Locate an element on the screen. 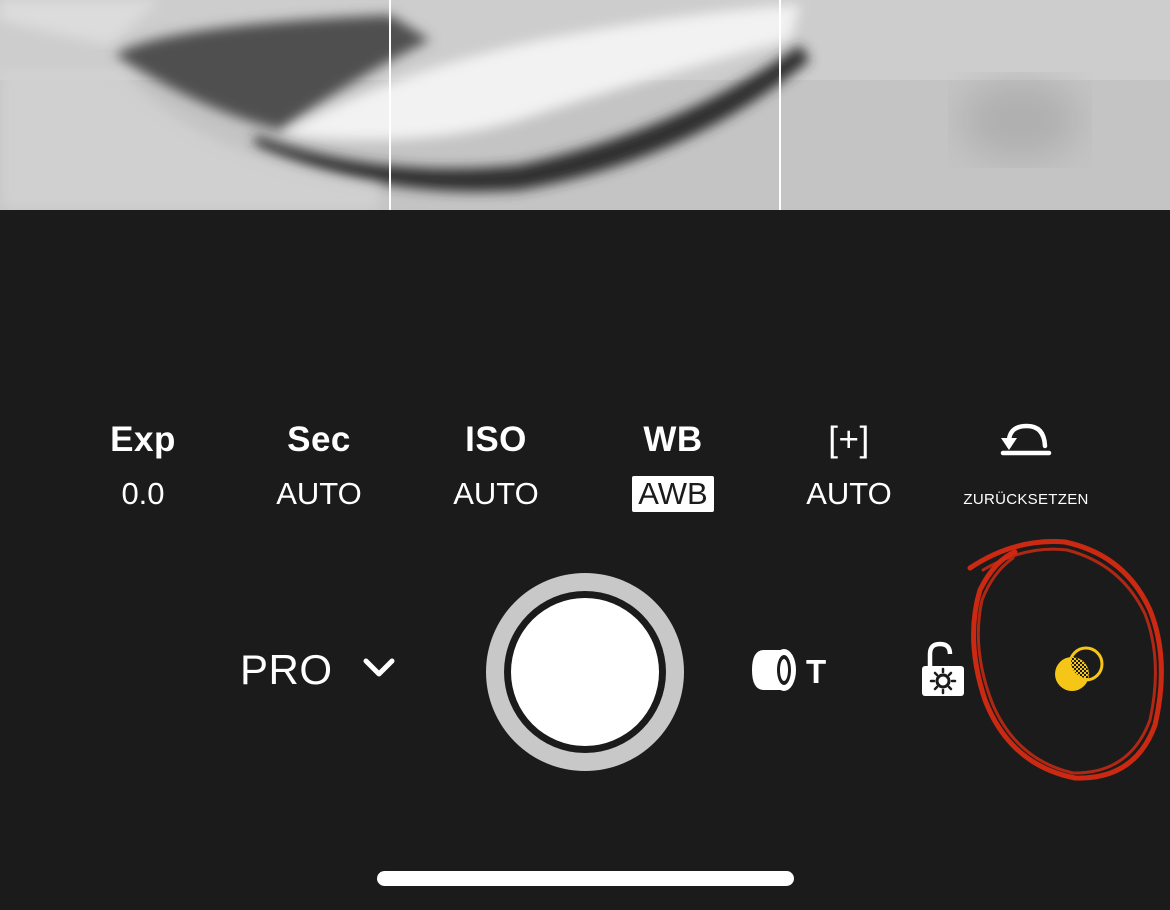 The width and height of the screenshot is (1170, 910). telephoto-lens-icon is located at coordinates (774, 672).